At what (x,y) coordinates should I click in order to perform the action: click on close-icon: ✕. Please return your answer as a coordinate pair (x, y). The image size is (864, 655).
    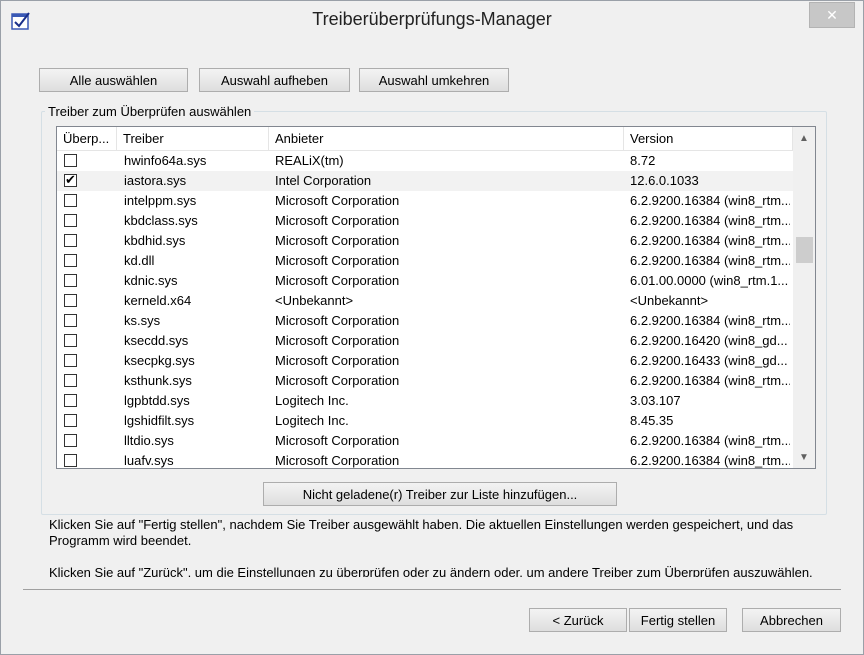
    Looking at the image, I should click on (832, 14).